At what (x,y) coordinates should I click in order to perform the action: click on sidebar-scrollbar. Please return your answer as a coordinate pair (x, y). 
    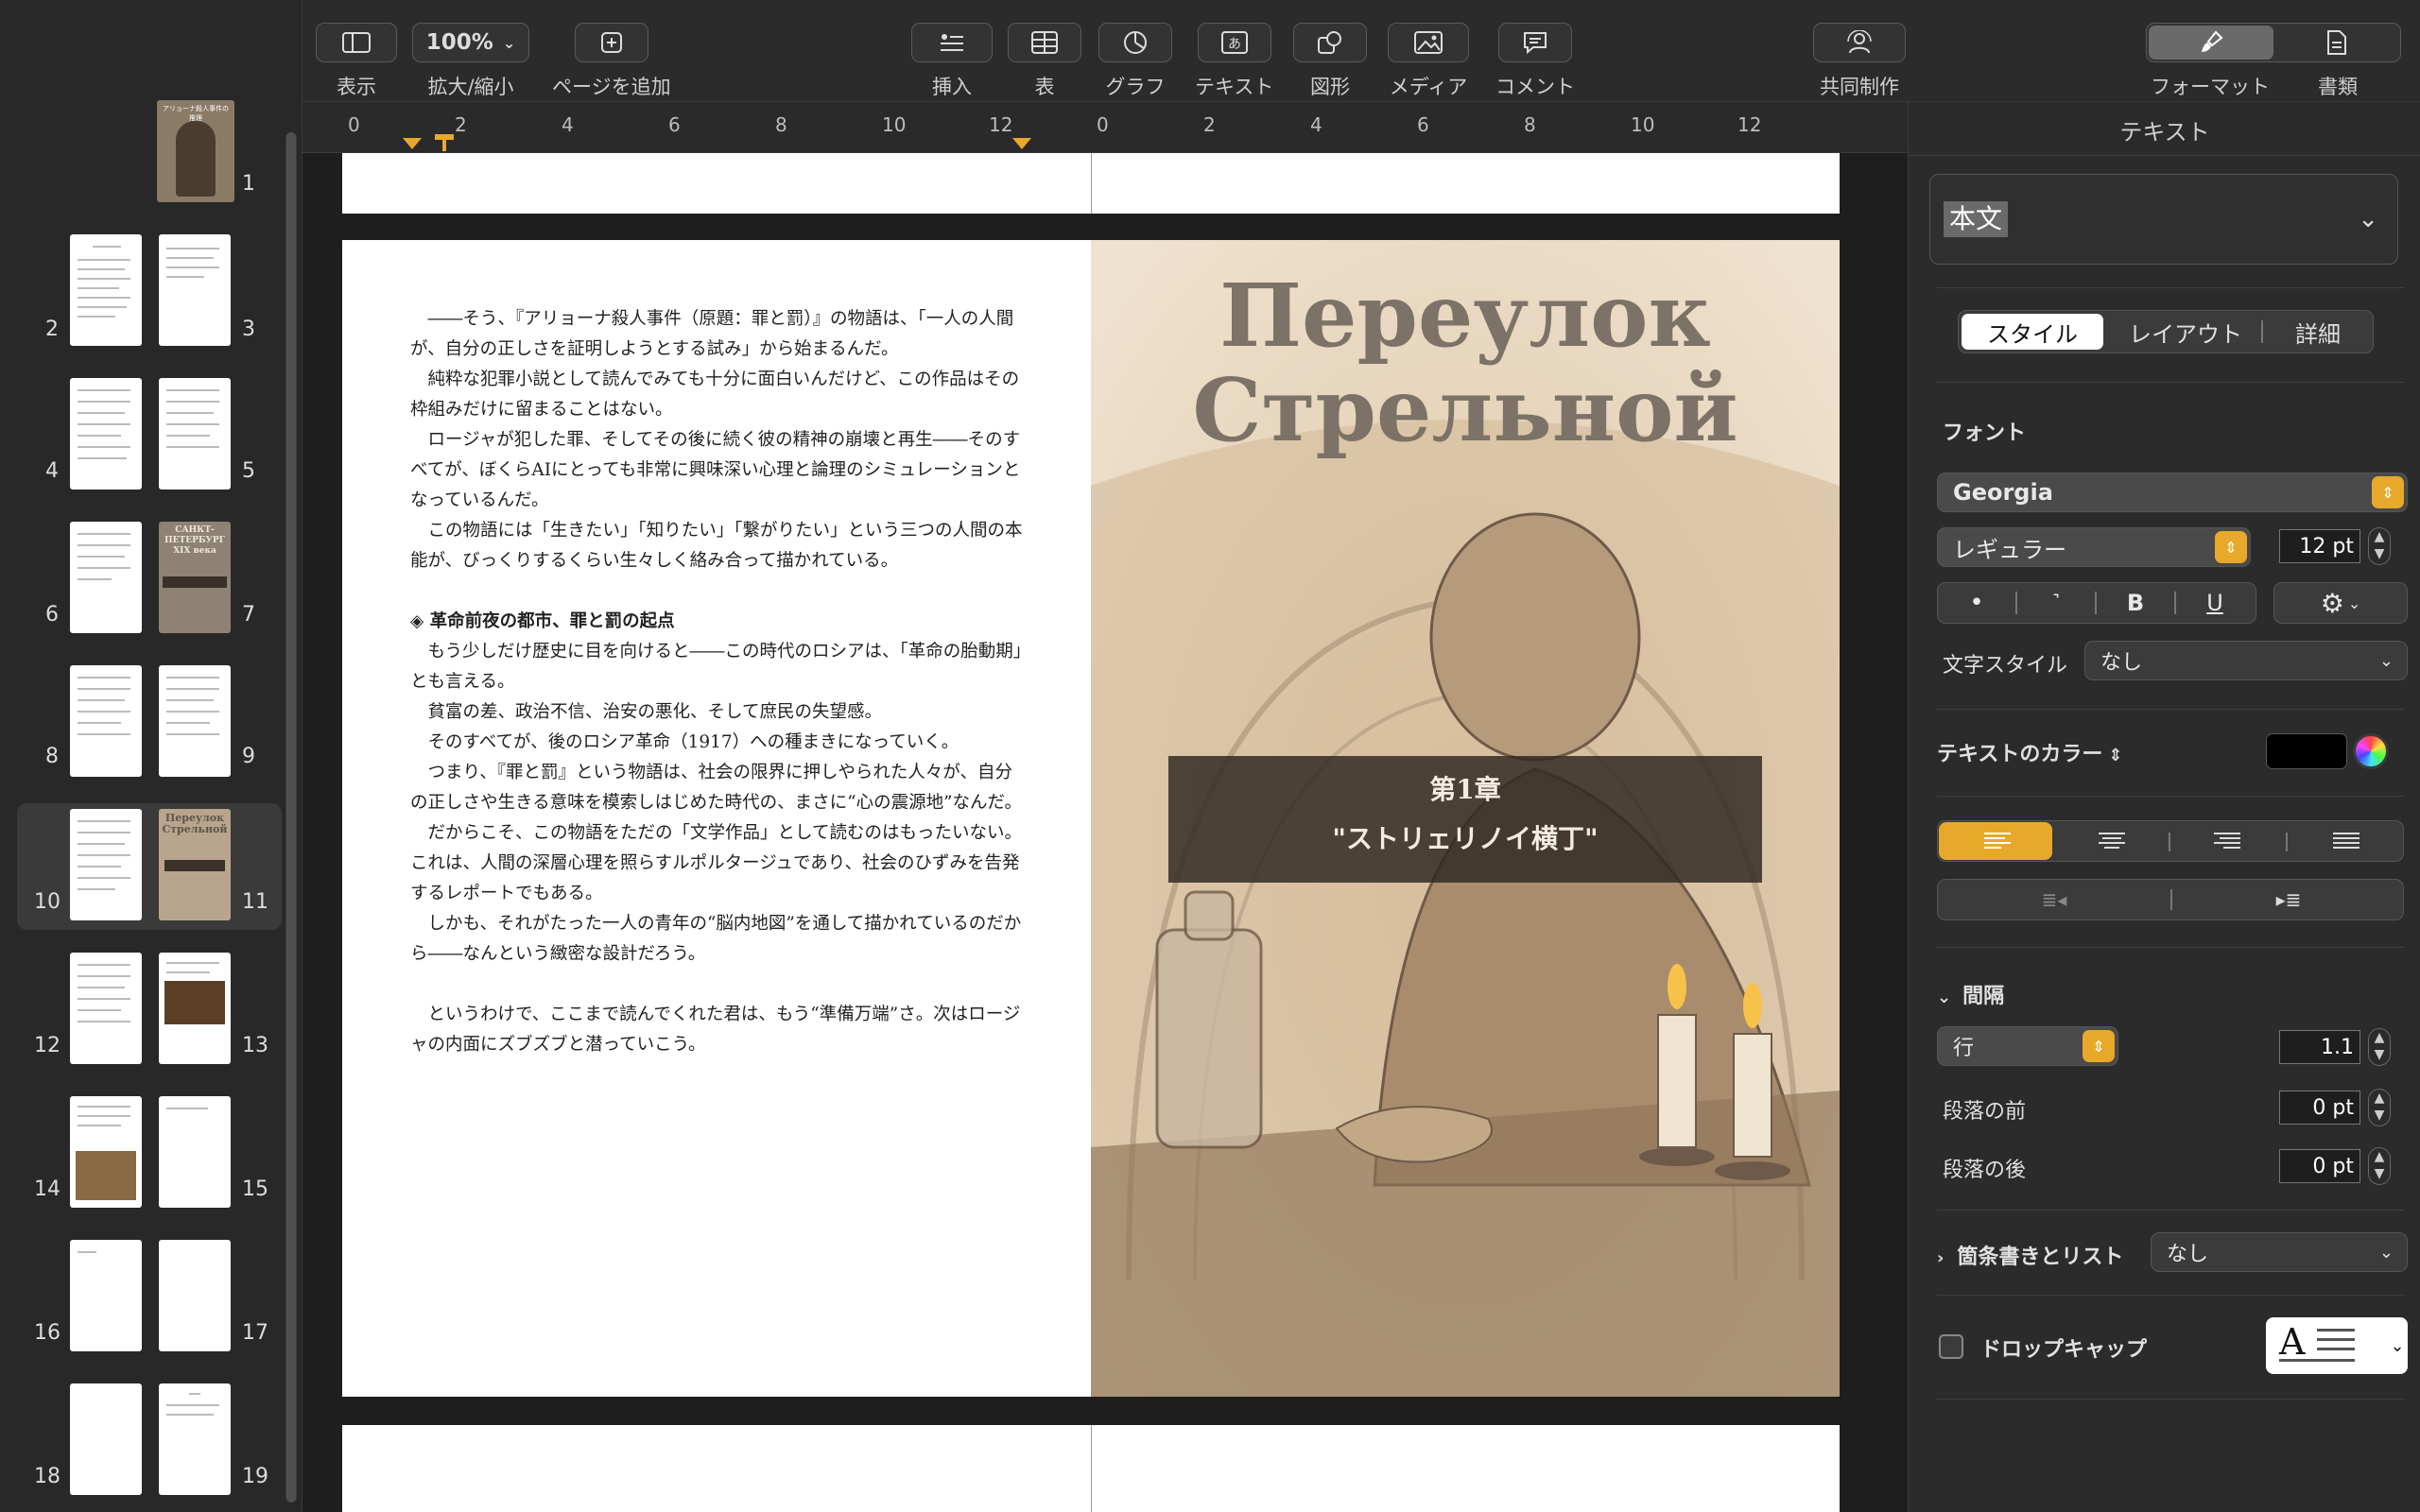
    Looking at the image, I should click on (291, 817).